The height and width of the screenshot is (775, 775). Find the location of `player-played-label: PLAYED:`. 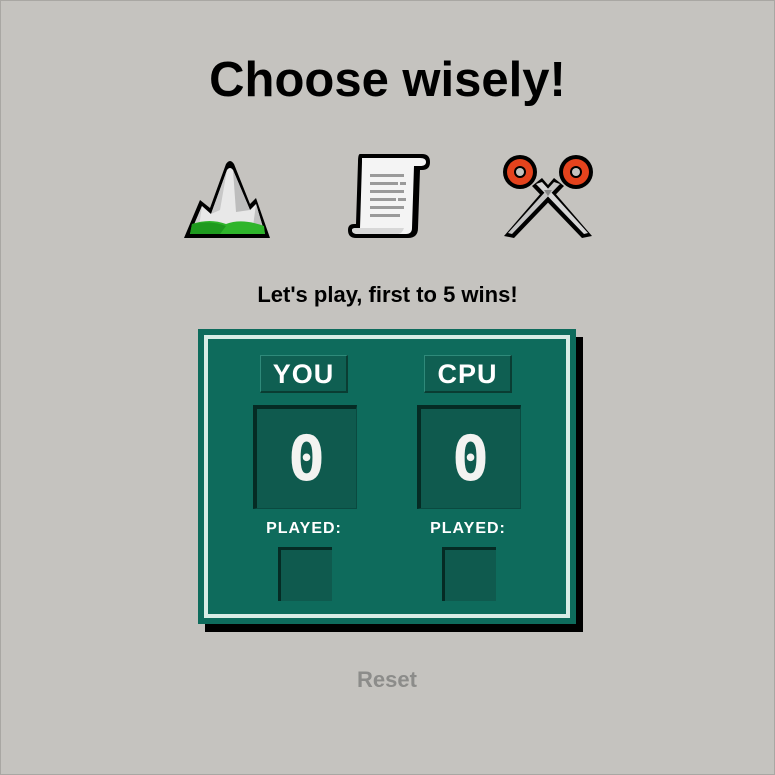

player-played-label: PLAYED: is located at coordinates (304, 528).